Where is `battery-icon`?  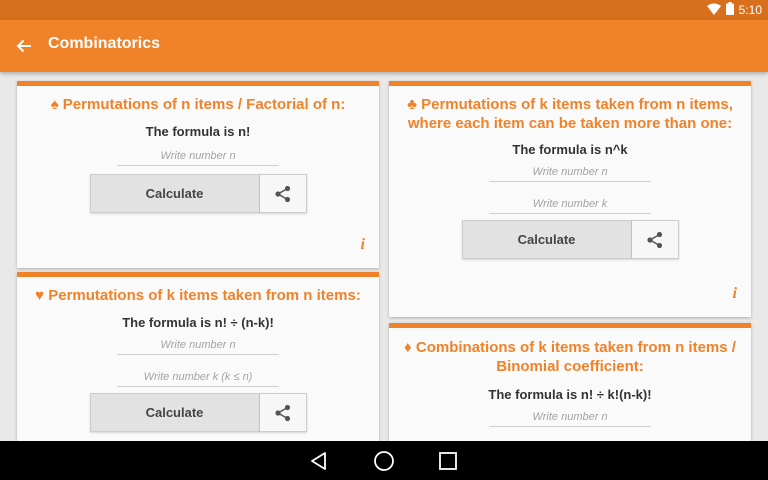 battery-icon is located at coordinates (729, 10).